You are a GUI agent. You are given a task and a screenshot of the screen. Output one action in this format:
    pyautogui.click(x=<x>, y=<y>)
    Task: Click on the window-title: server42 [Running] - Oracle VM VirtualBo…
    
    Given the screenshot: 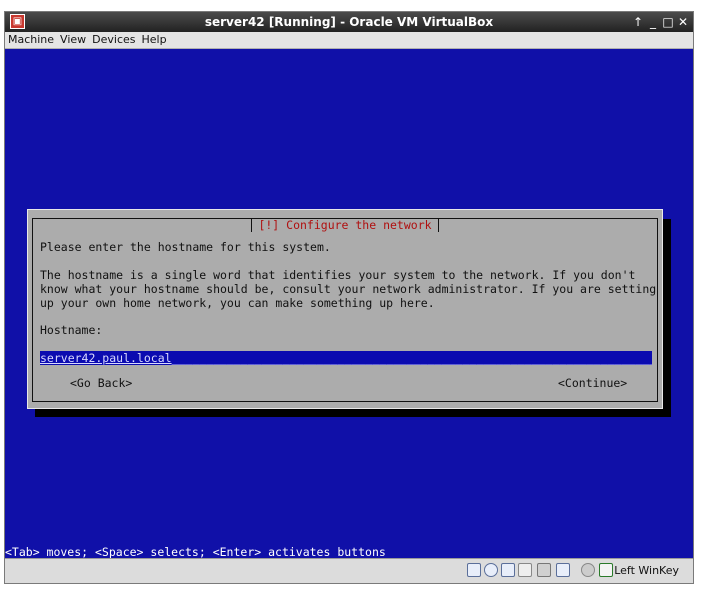 What is the action you would take?
    pyautogui.click(x=349, y=22)
    